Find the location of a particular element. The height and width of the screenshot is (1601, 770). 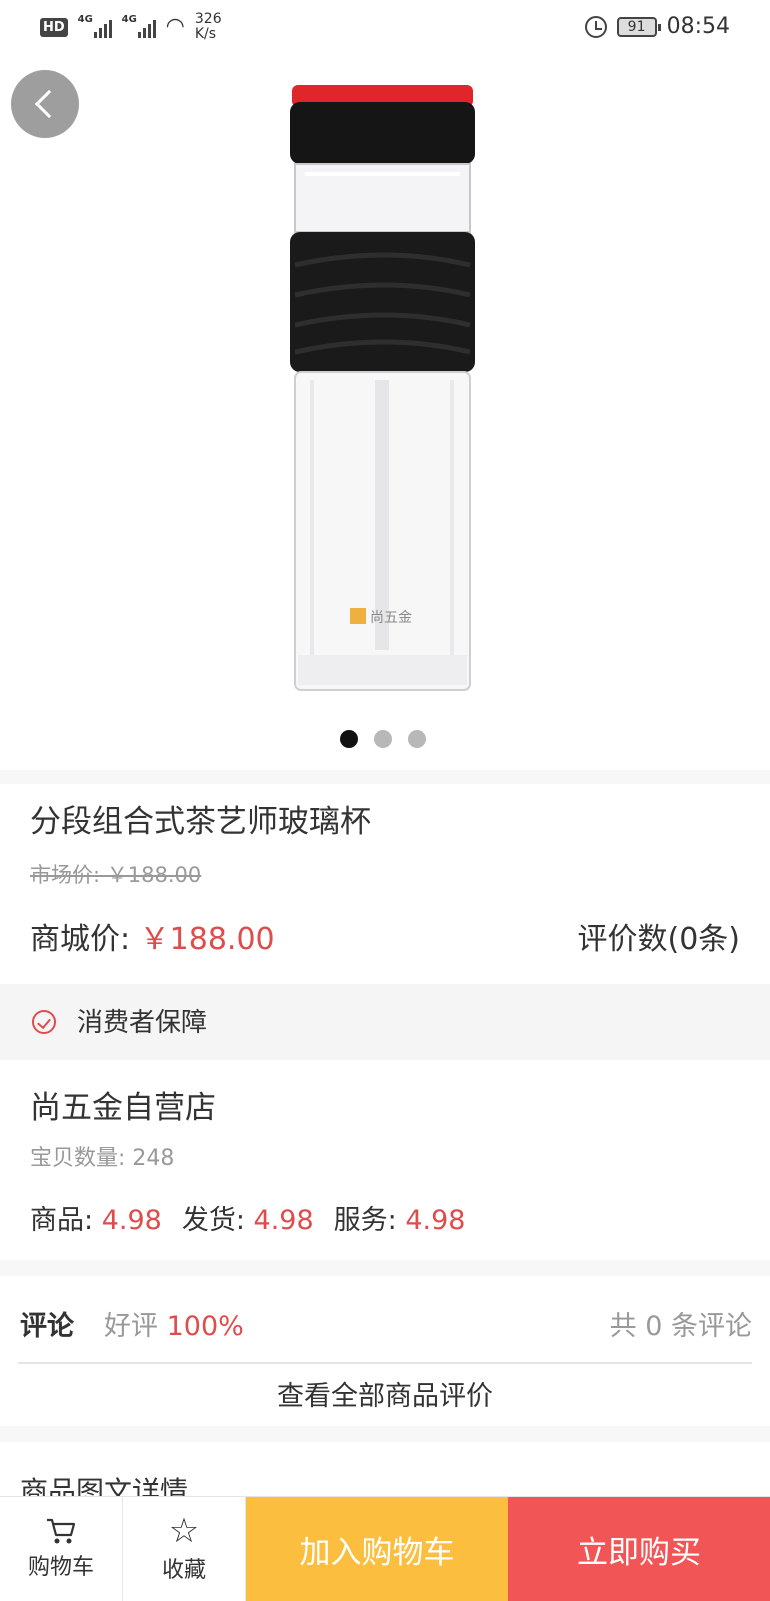

network-speed: 326 K/s is located at coordinates (208, 26).